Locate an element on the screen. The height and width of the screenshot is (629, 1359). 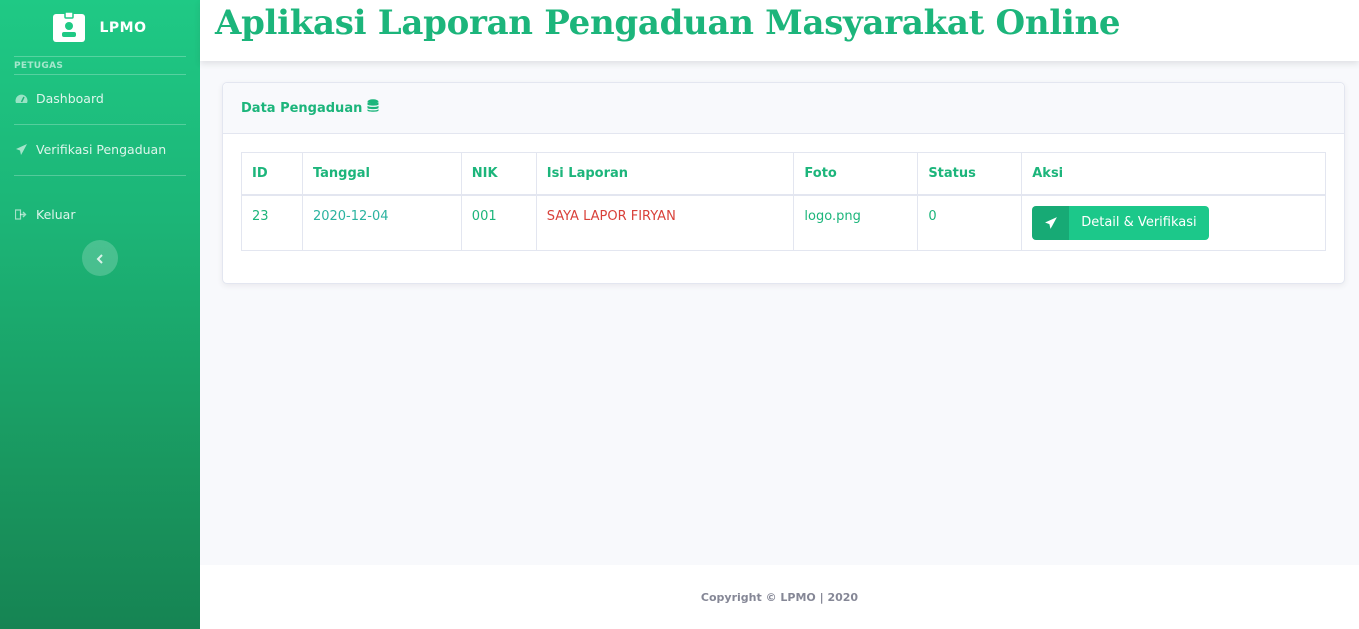
sidebar-item-label: Dashboard is located at coordinates (70, 98).